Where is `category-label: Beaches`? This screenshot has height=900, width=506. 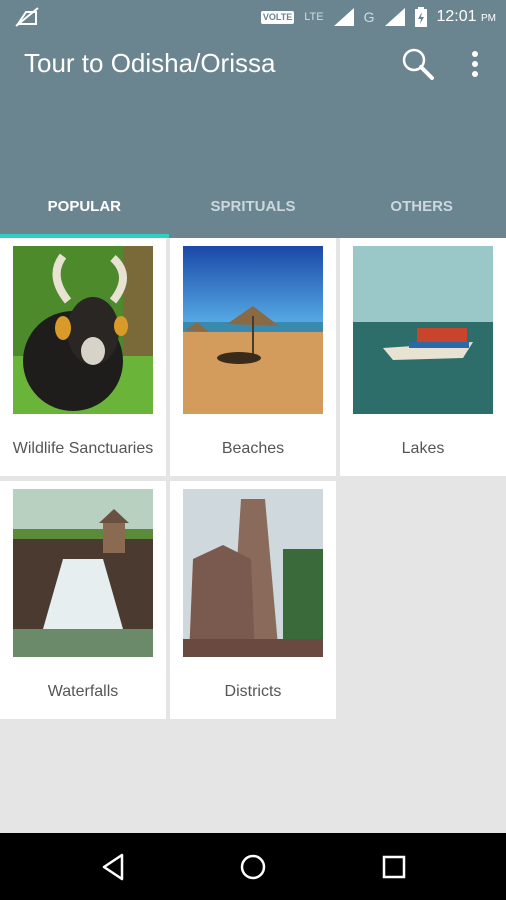
category-label: Beaches is located at coordinates (253, 448).